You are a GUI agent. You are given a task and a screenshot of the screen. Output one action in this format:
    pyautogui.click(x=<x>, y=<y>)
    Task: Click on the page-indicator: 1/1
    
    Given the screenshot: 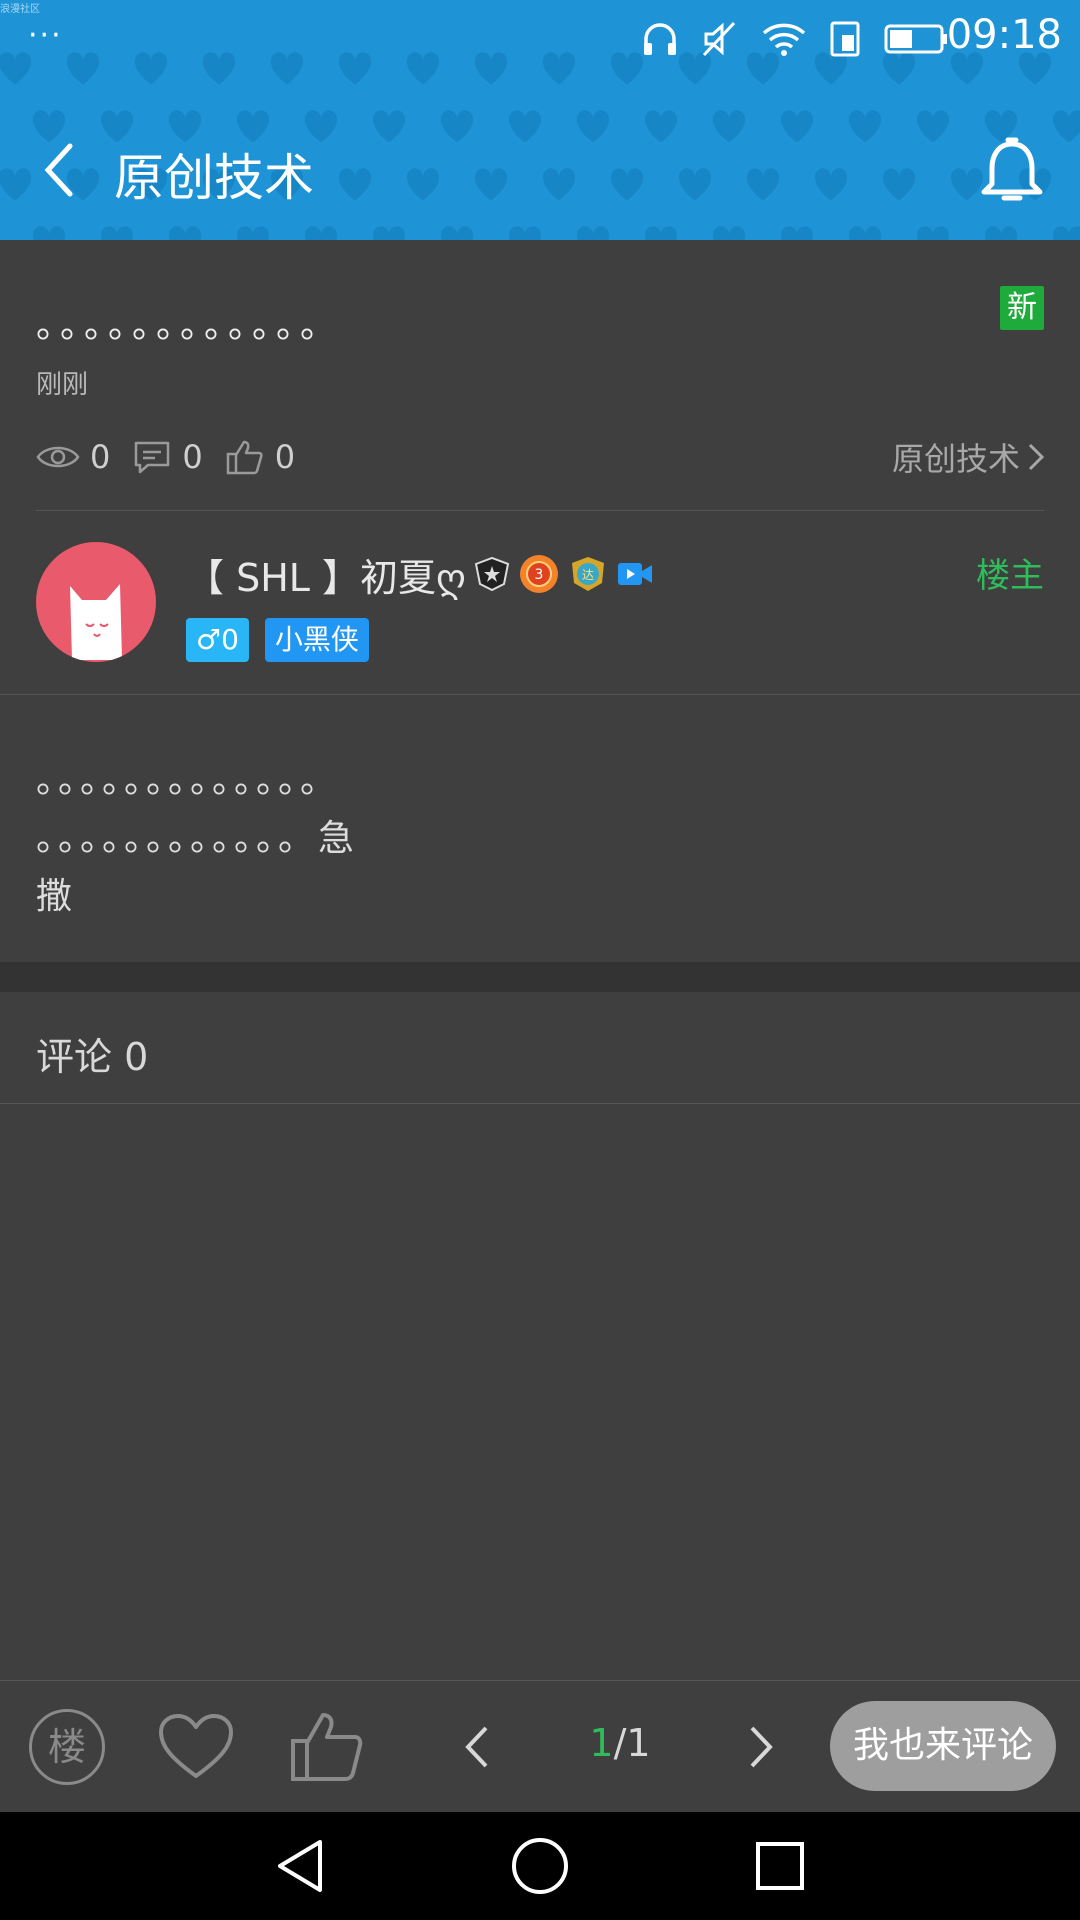 What is the action you would take?
    pyautogui.click(x=620, y=1743)
    